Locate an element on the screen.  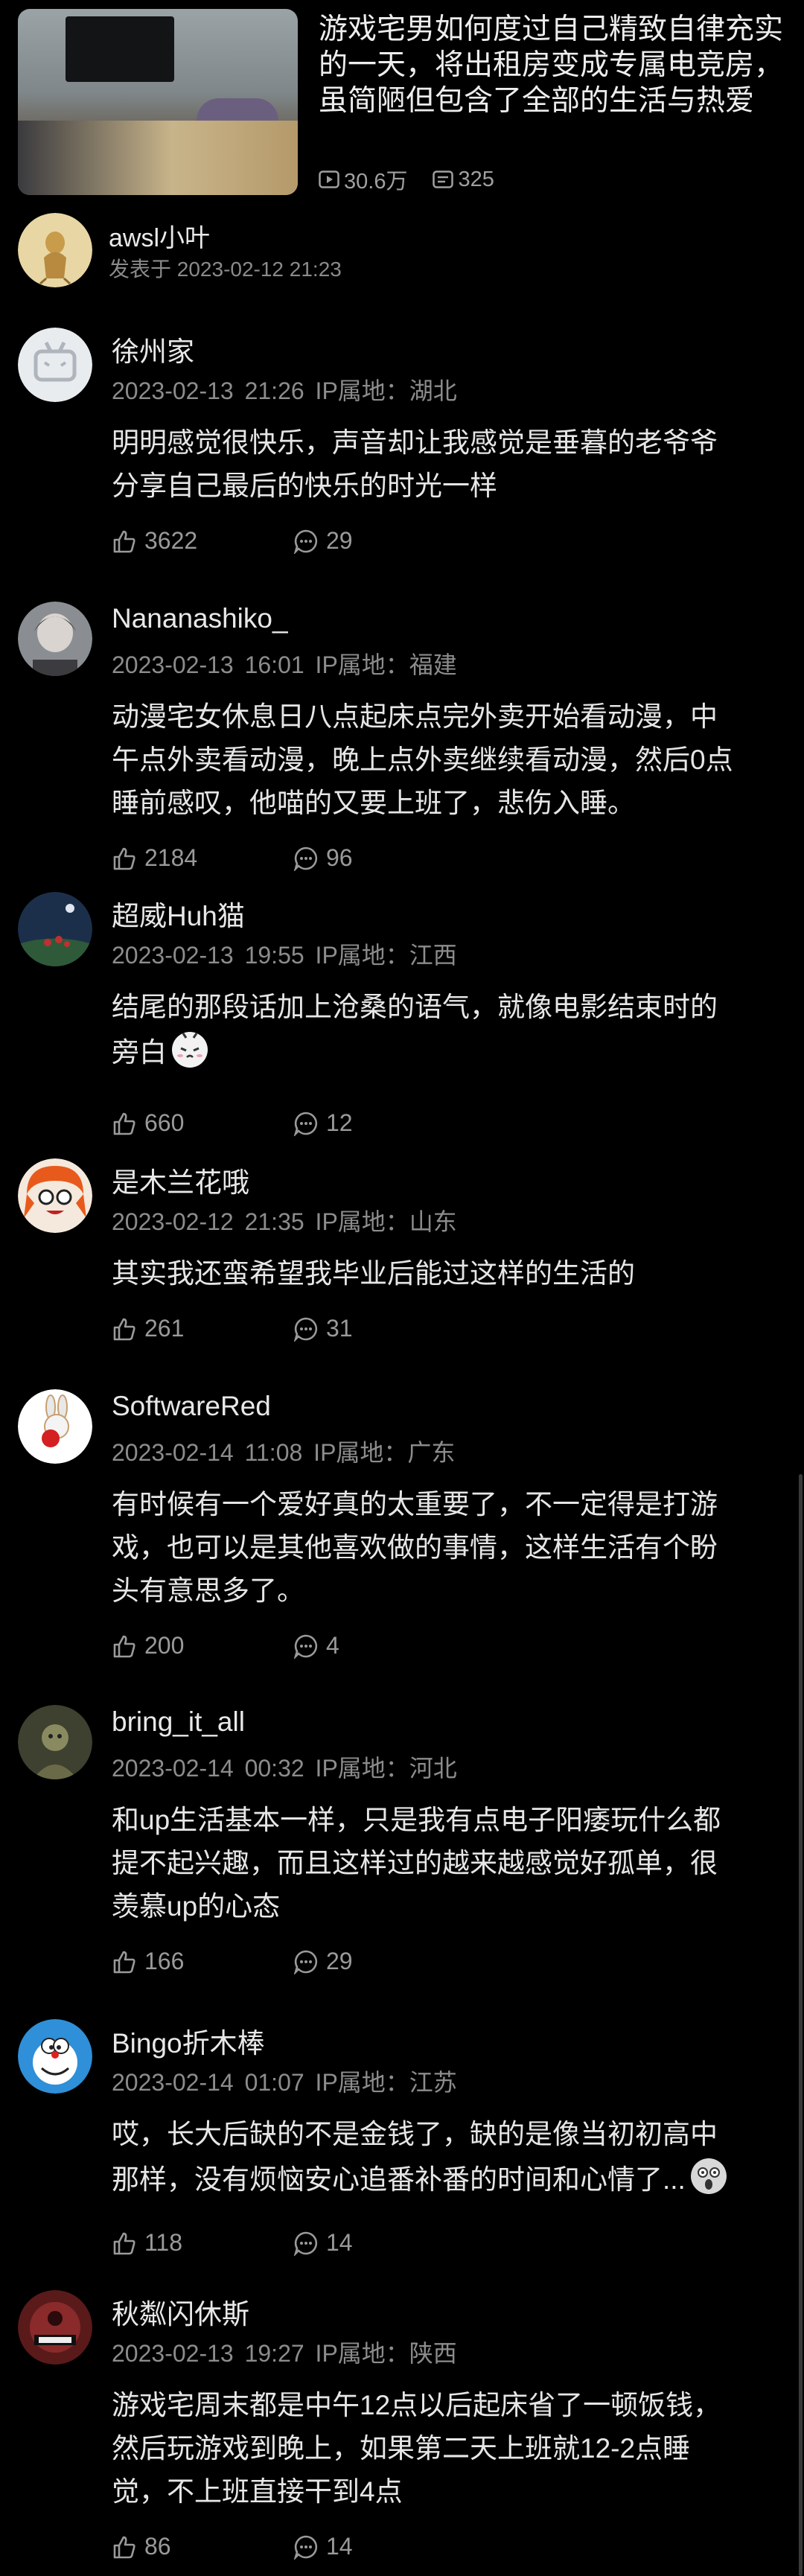
comment-meta: 2023-02-13 19:55 IP属地：江西 is located at coordinates (284, 955).